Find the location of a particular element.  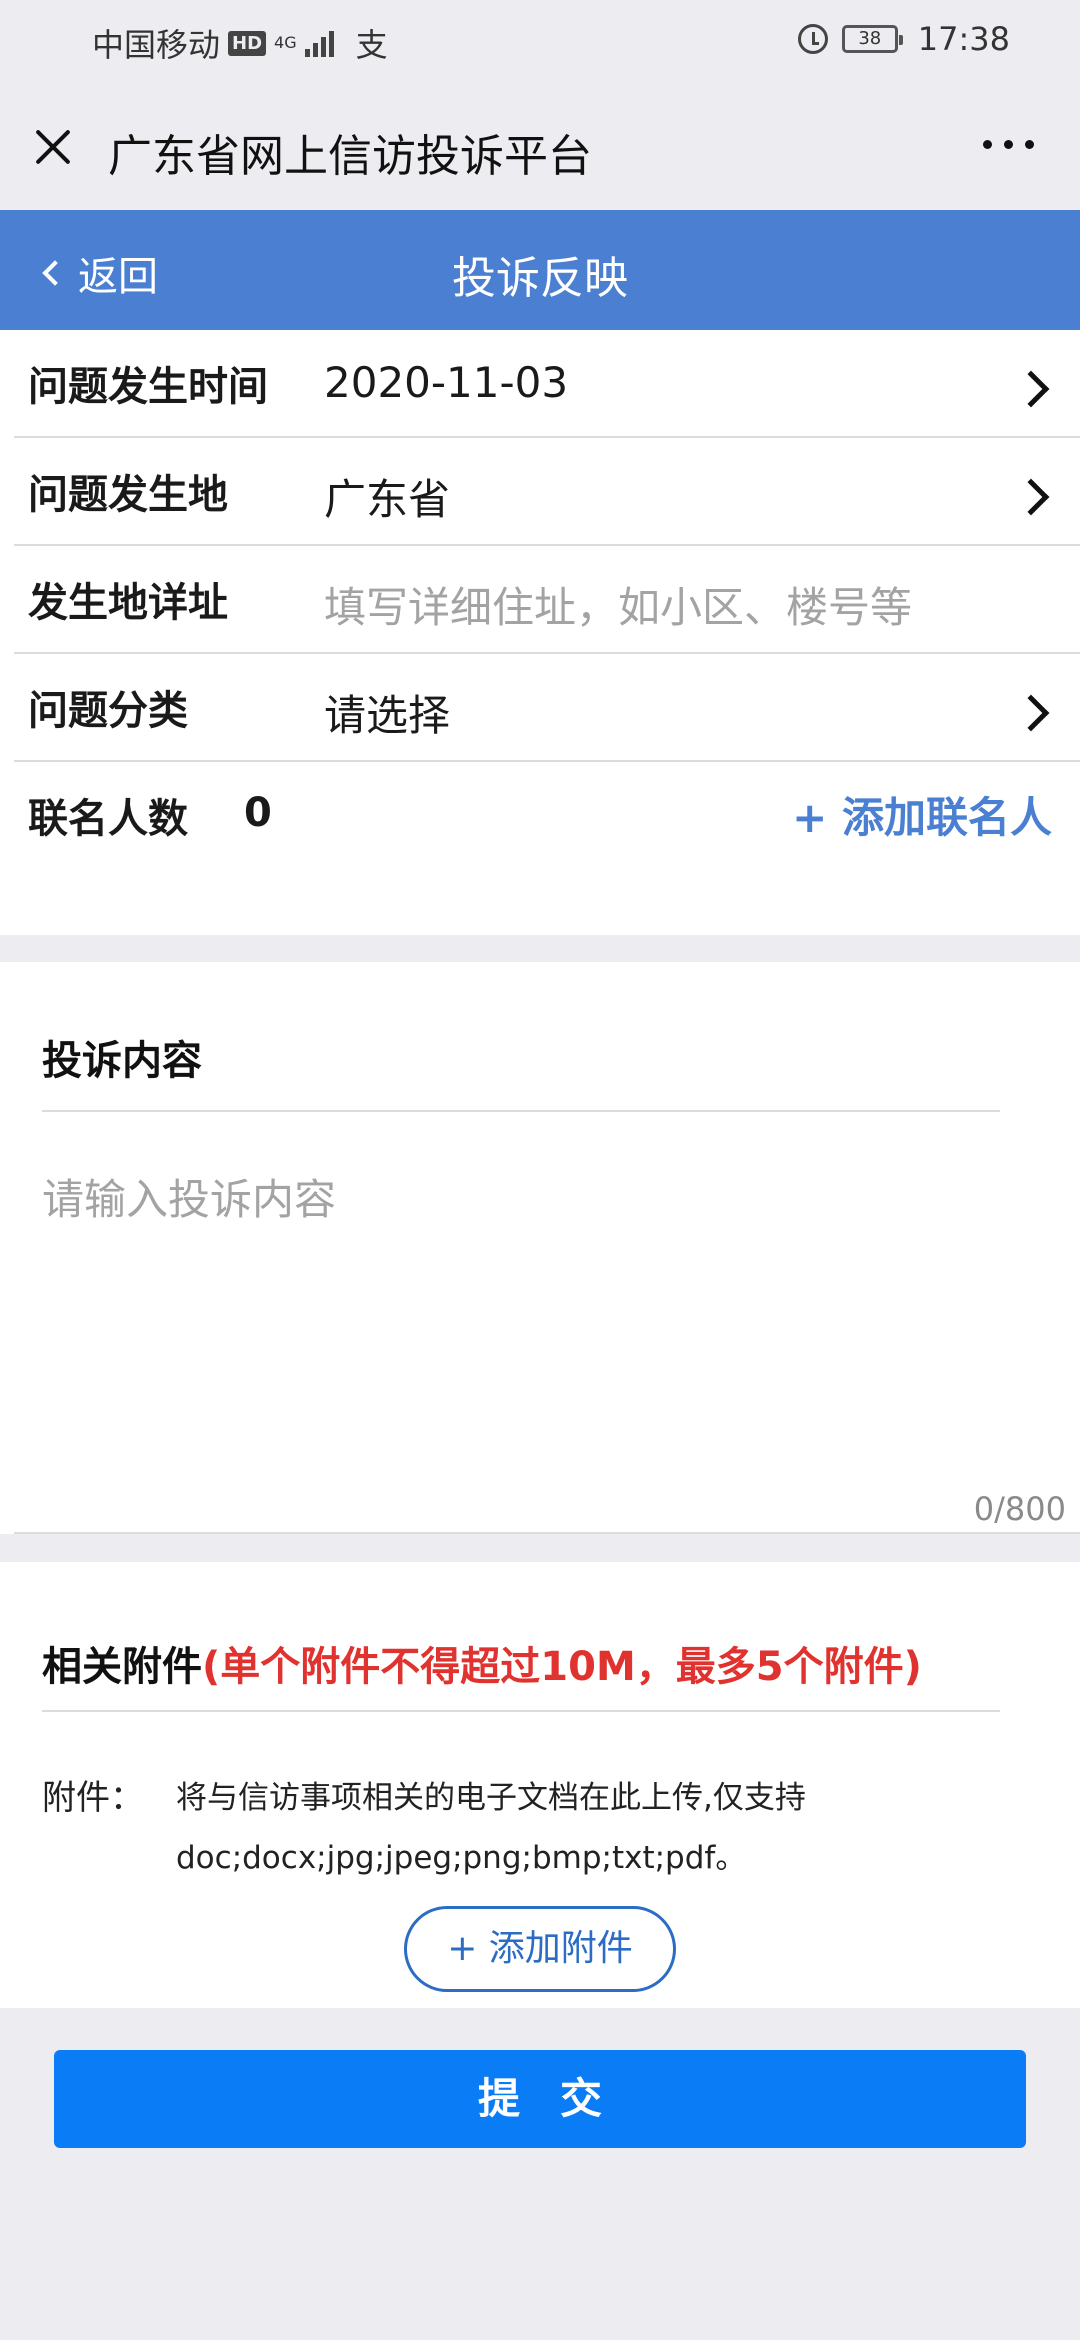

app-title-bar: 广东省网上信访投诉平台 is located at coordinates (540, 146).